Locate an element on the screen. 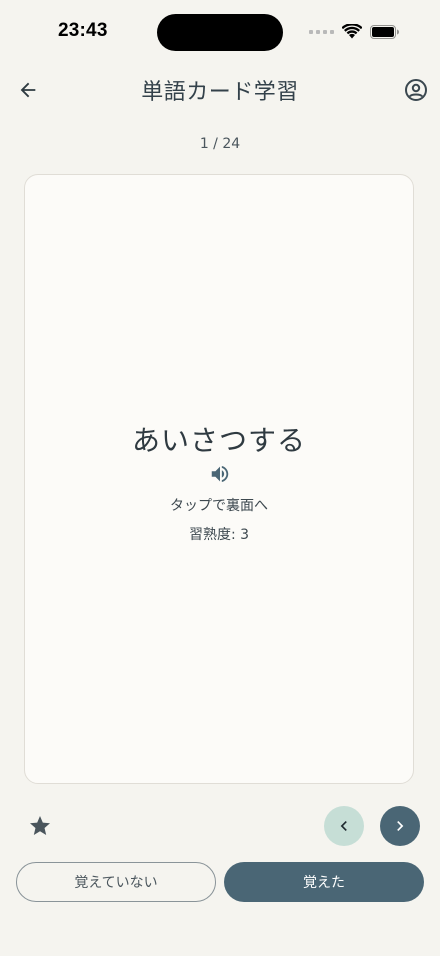  status-time: 23:43 is located at coordinates (83, 30).